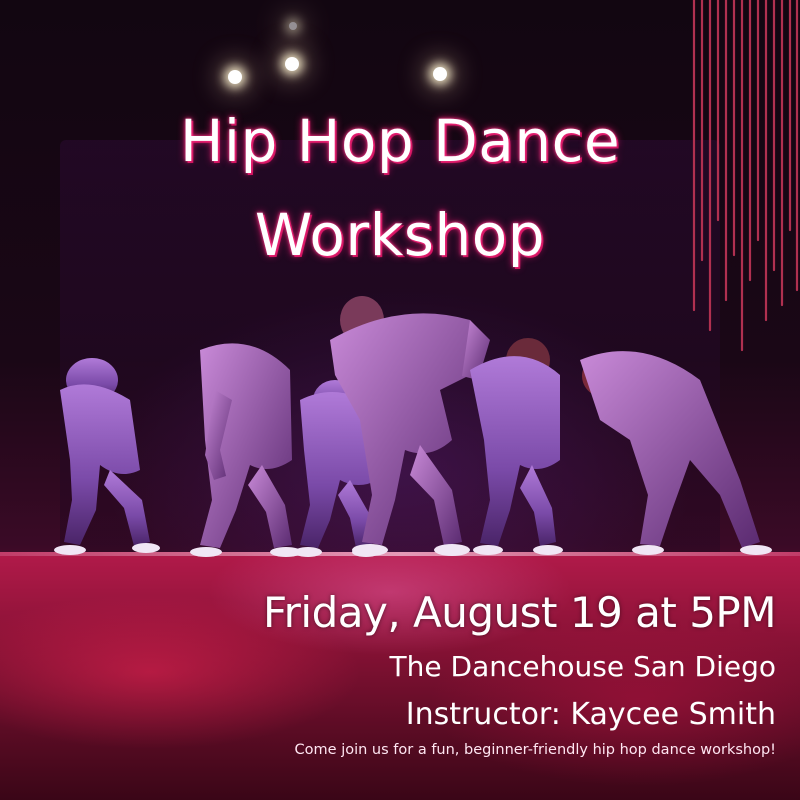  Describe the element at coordinates (400, 235) in the screenshot. I see `event-title-line-2: Workshop` at that location.